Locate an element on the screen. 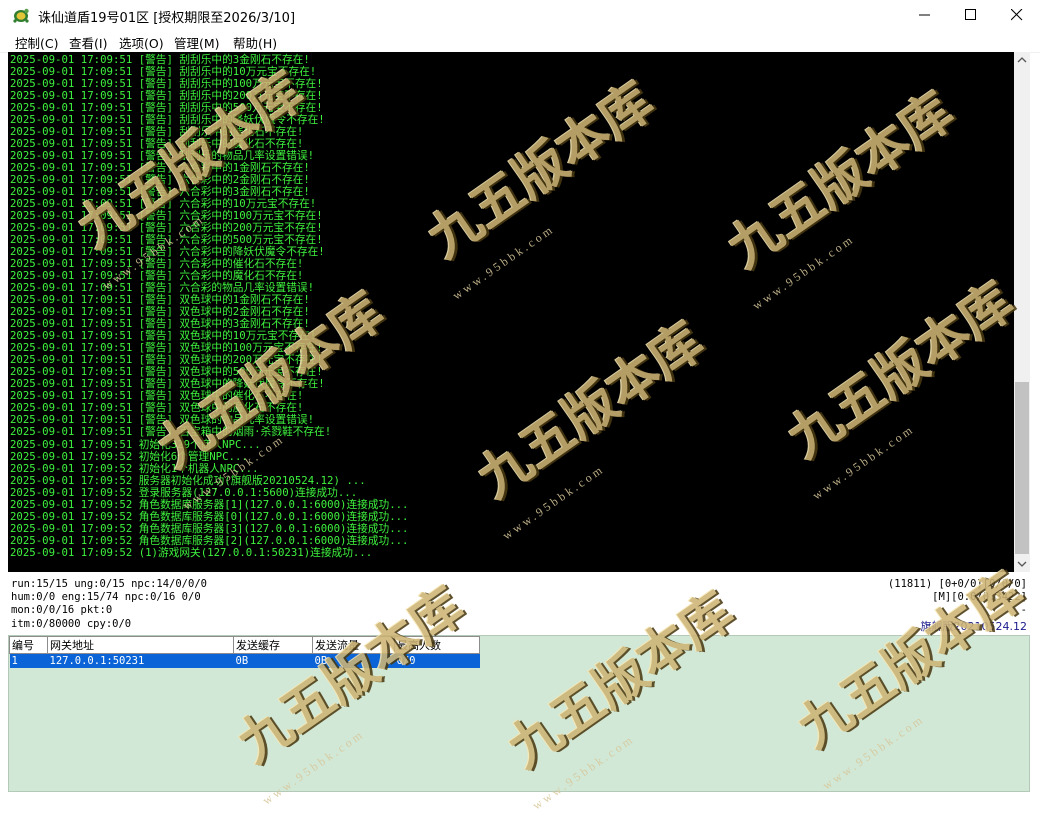 This screenshot has height=816, width=1040. menu-view: 查看(I) is located at coordinates (88, 42).